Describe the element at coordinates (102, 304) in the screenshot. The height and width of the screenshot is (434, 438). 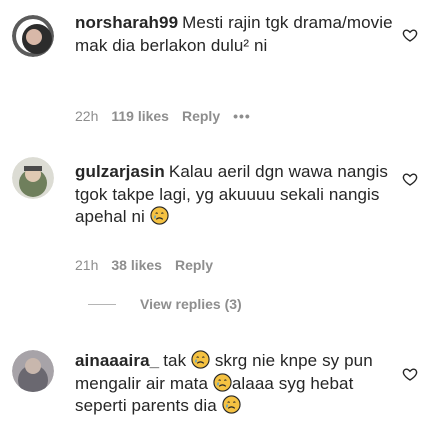
I see `divider-line` at that location.